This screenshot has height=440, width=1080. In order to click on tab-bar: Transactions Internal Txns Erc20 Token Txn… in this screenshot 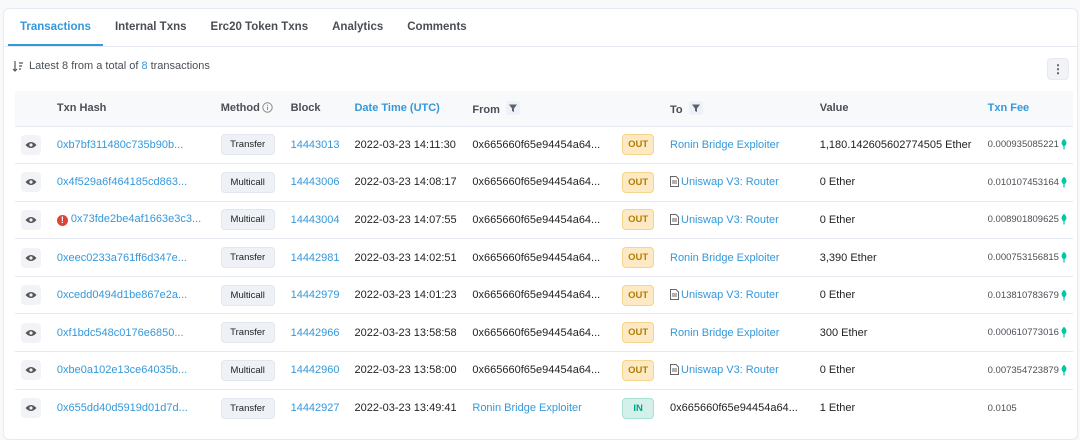, I will do `click(540, 28)`.